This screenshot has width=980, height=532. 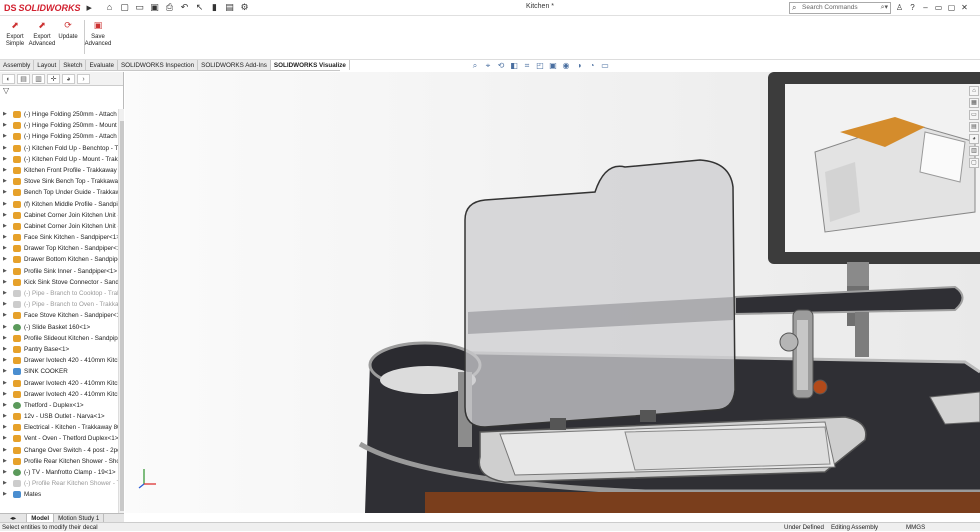 What do you see at coordinates (59, 371) in the screenshot?
I see `tree-item: ▶ SINK COOKER` at bounding box center [59, 371].